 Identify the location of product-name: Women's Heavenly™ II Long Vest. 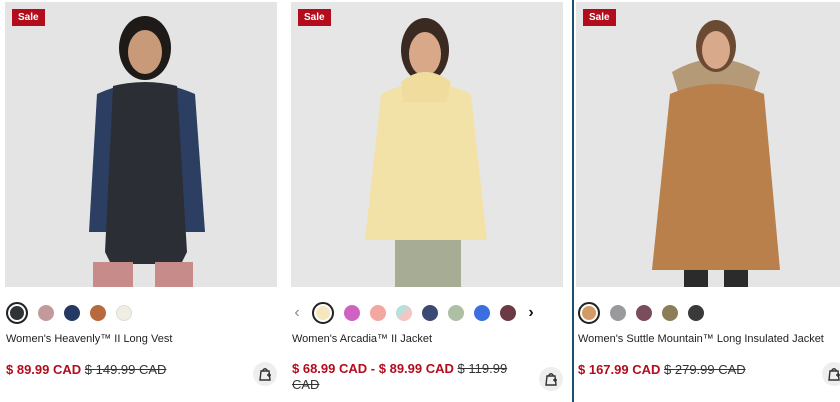
(89, 339).